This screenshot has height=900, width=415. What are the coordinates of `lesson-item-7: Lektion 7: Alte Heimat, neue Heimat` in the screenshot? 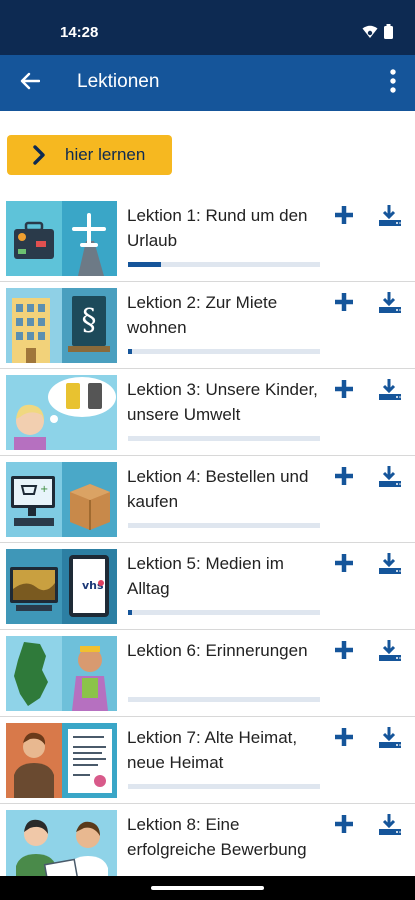 It's located at (207, 760).